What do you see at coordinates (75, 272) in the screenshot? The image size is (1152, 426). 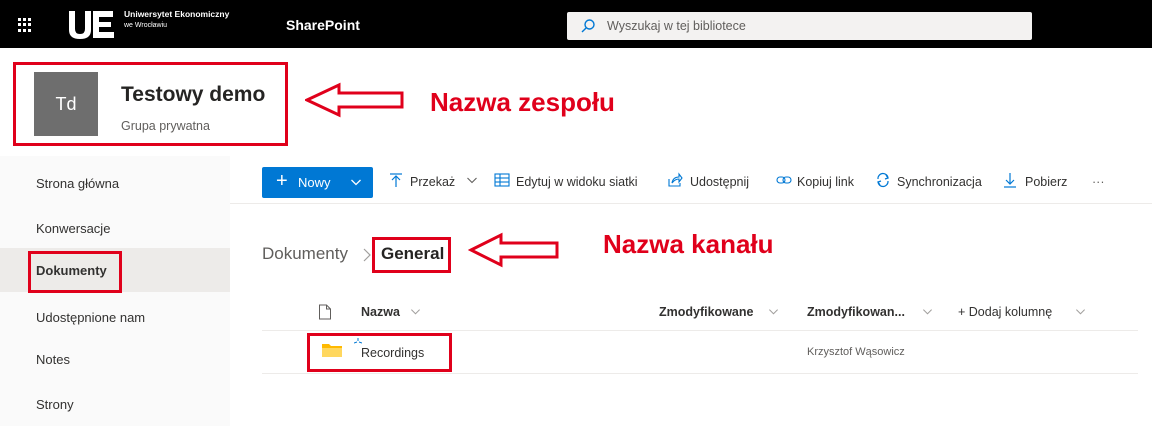 I see `documents-highlight-box` at bounding box center [75, 272].